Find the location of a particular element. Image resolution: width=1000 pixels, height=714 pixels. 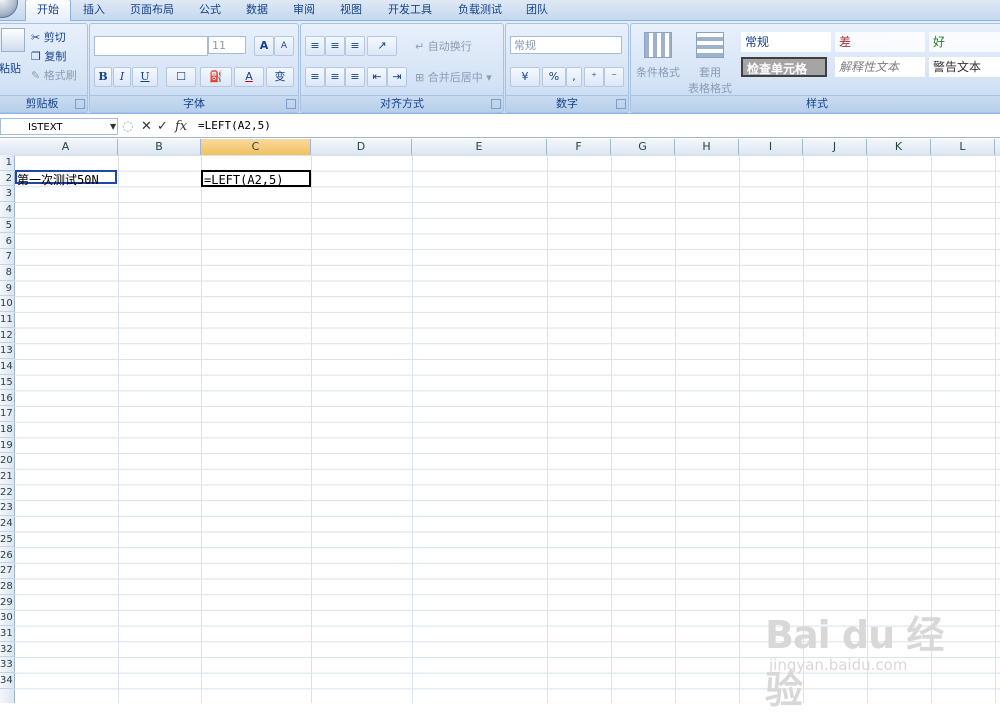

font-name-combo is located at coordinates (151, 46).